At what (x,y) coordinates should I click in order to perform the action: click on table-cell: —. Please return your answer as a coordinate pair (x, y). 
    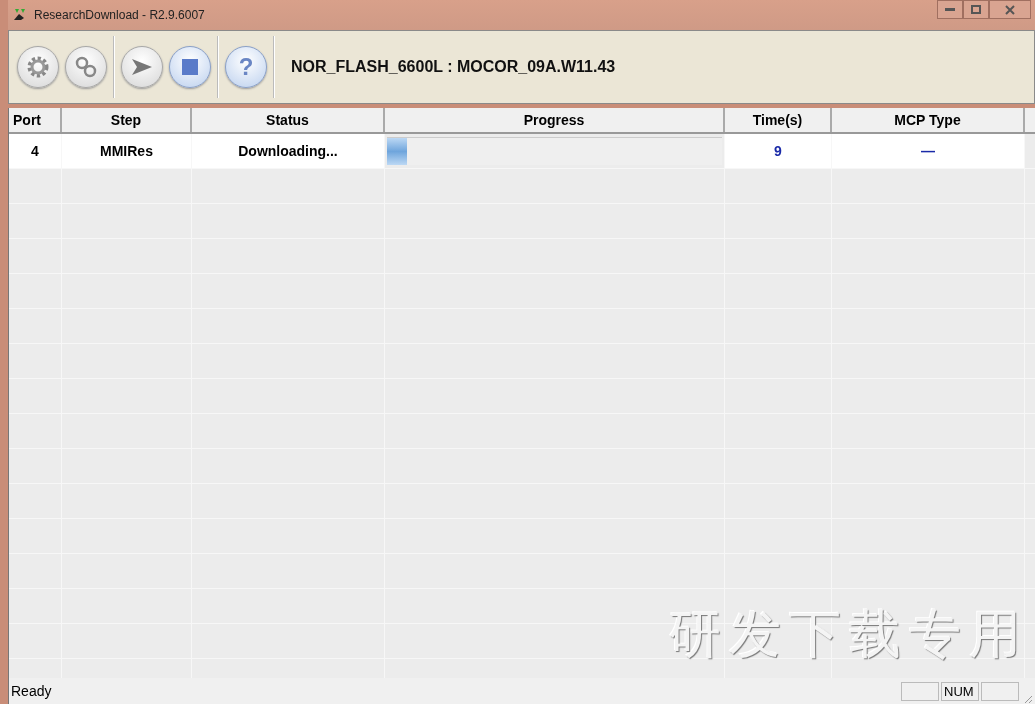
    Looking at the image, I should click on (928, 151).